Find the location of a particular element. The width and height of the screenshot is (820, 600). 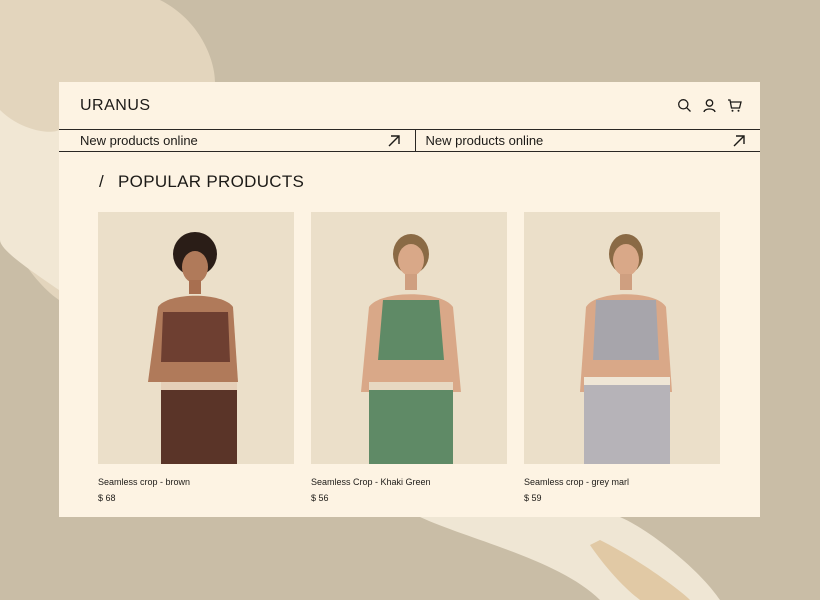

cart-icon is located at coordinates (734, 105).